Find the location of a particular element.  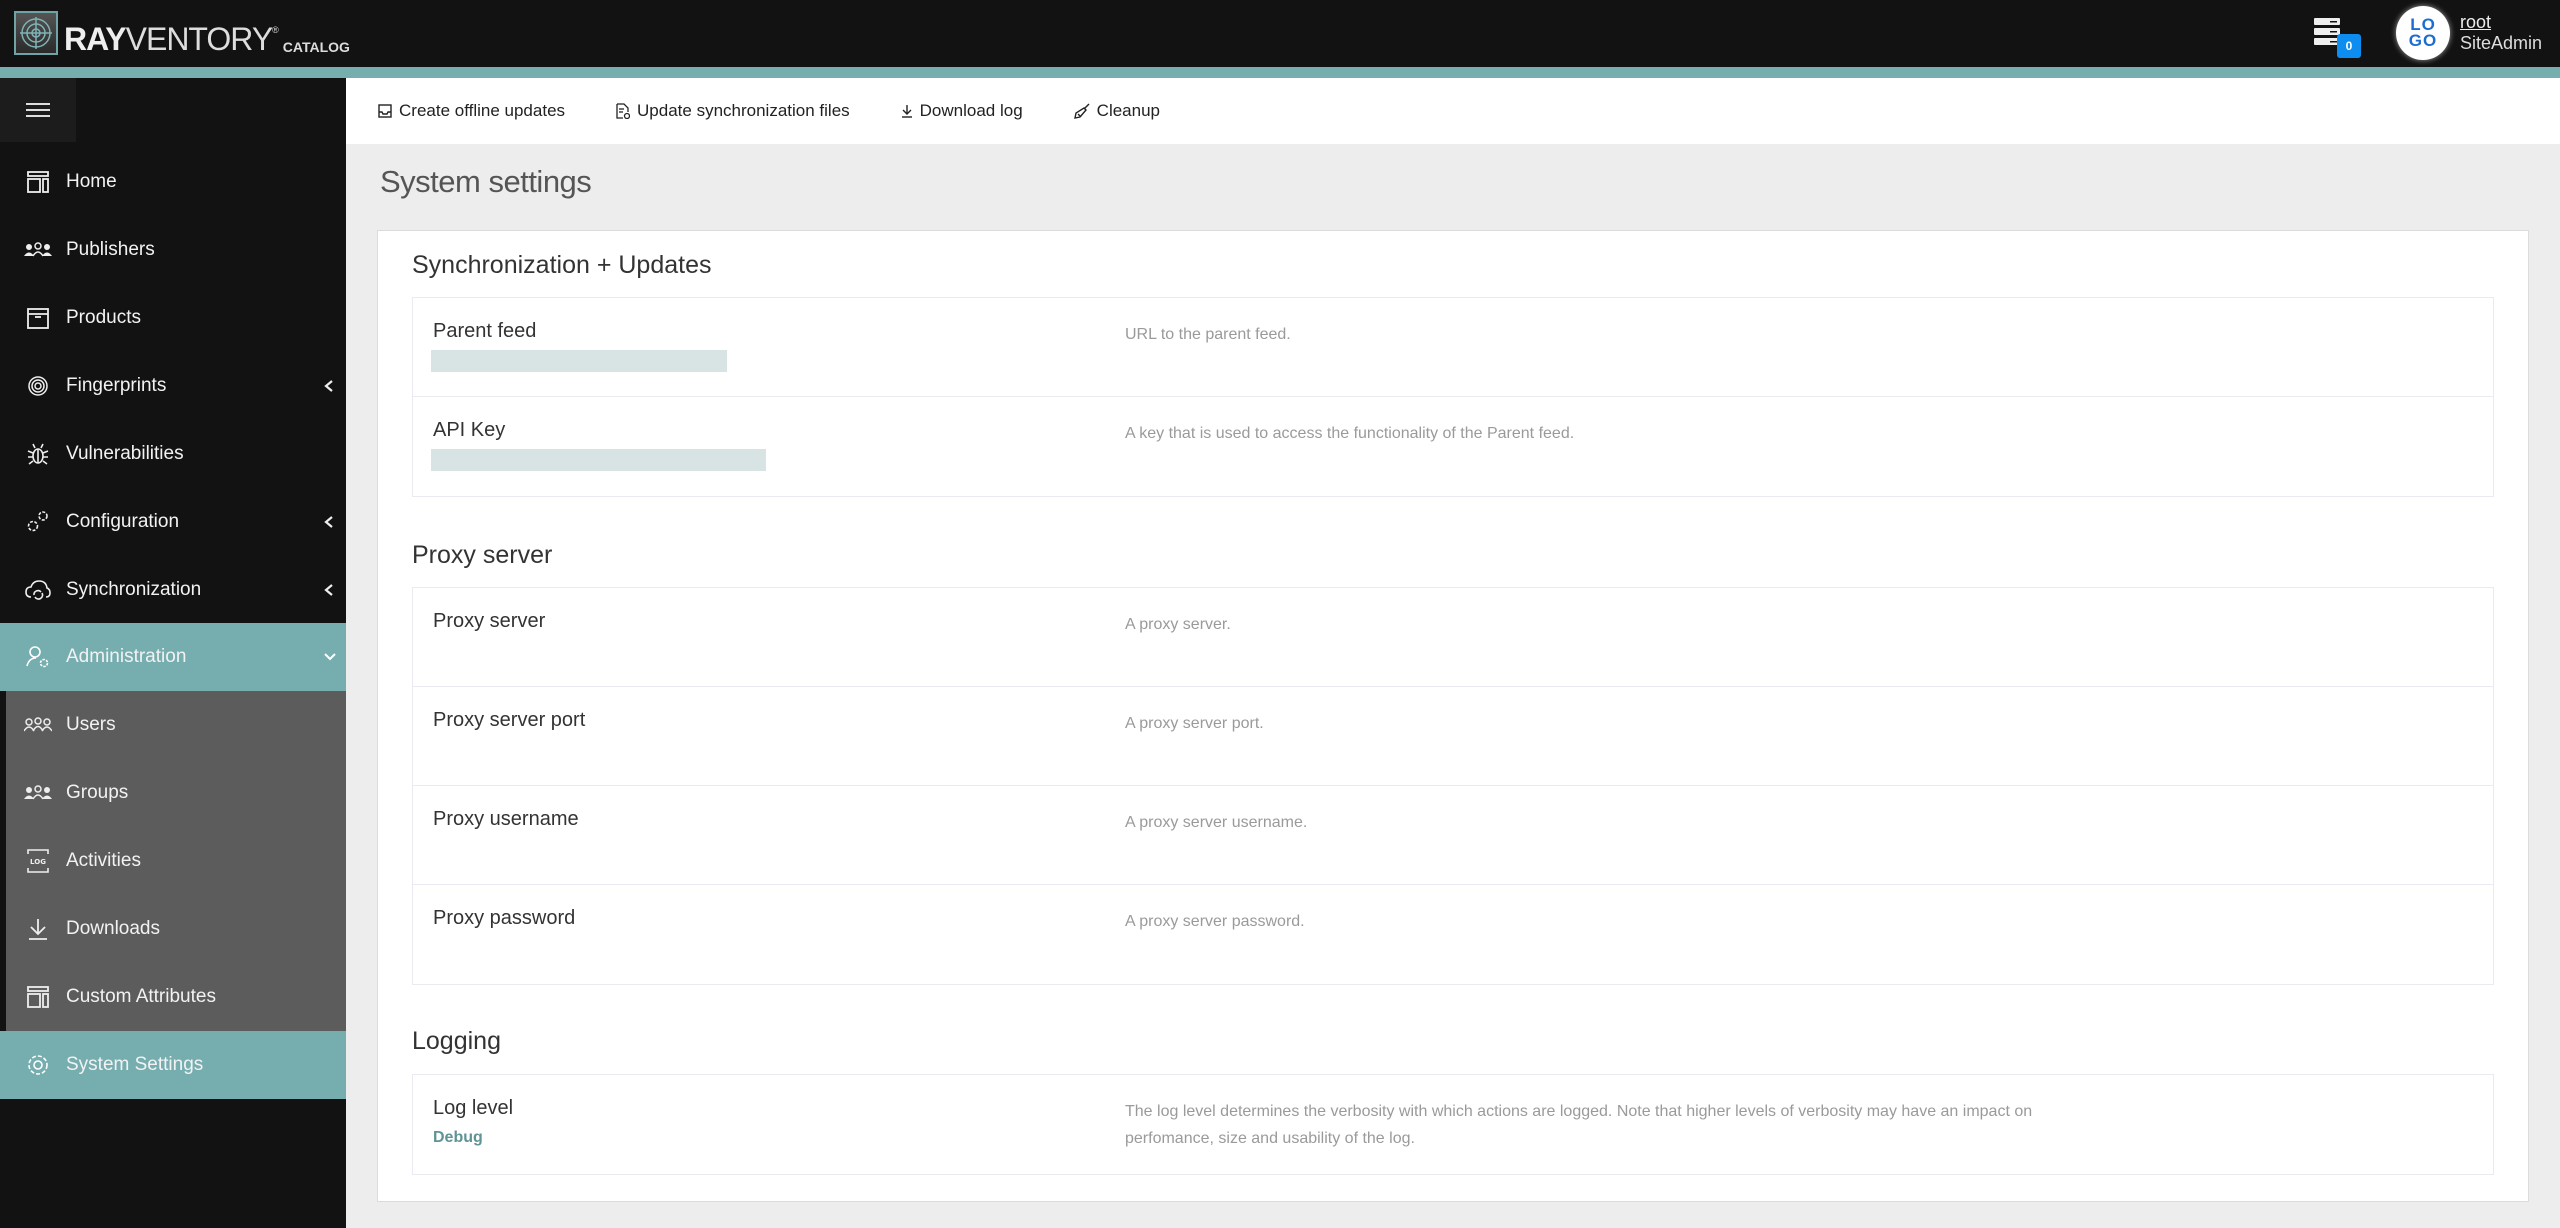

button-label: Download log is located at coordinates (971, 110).